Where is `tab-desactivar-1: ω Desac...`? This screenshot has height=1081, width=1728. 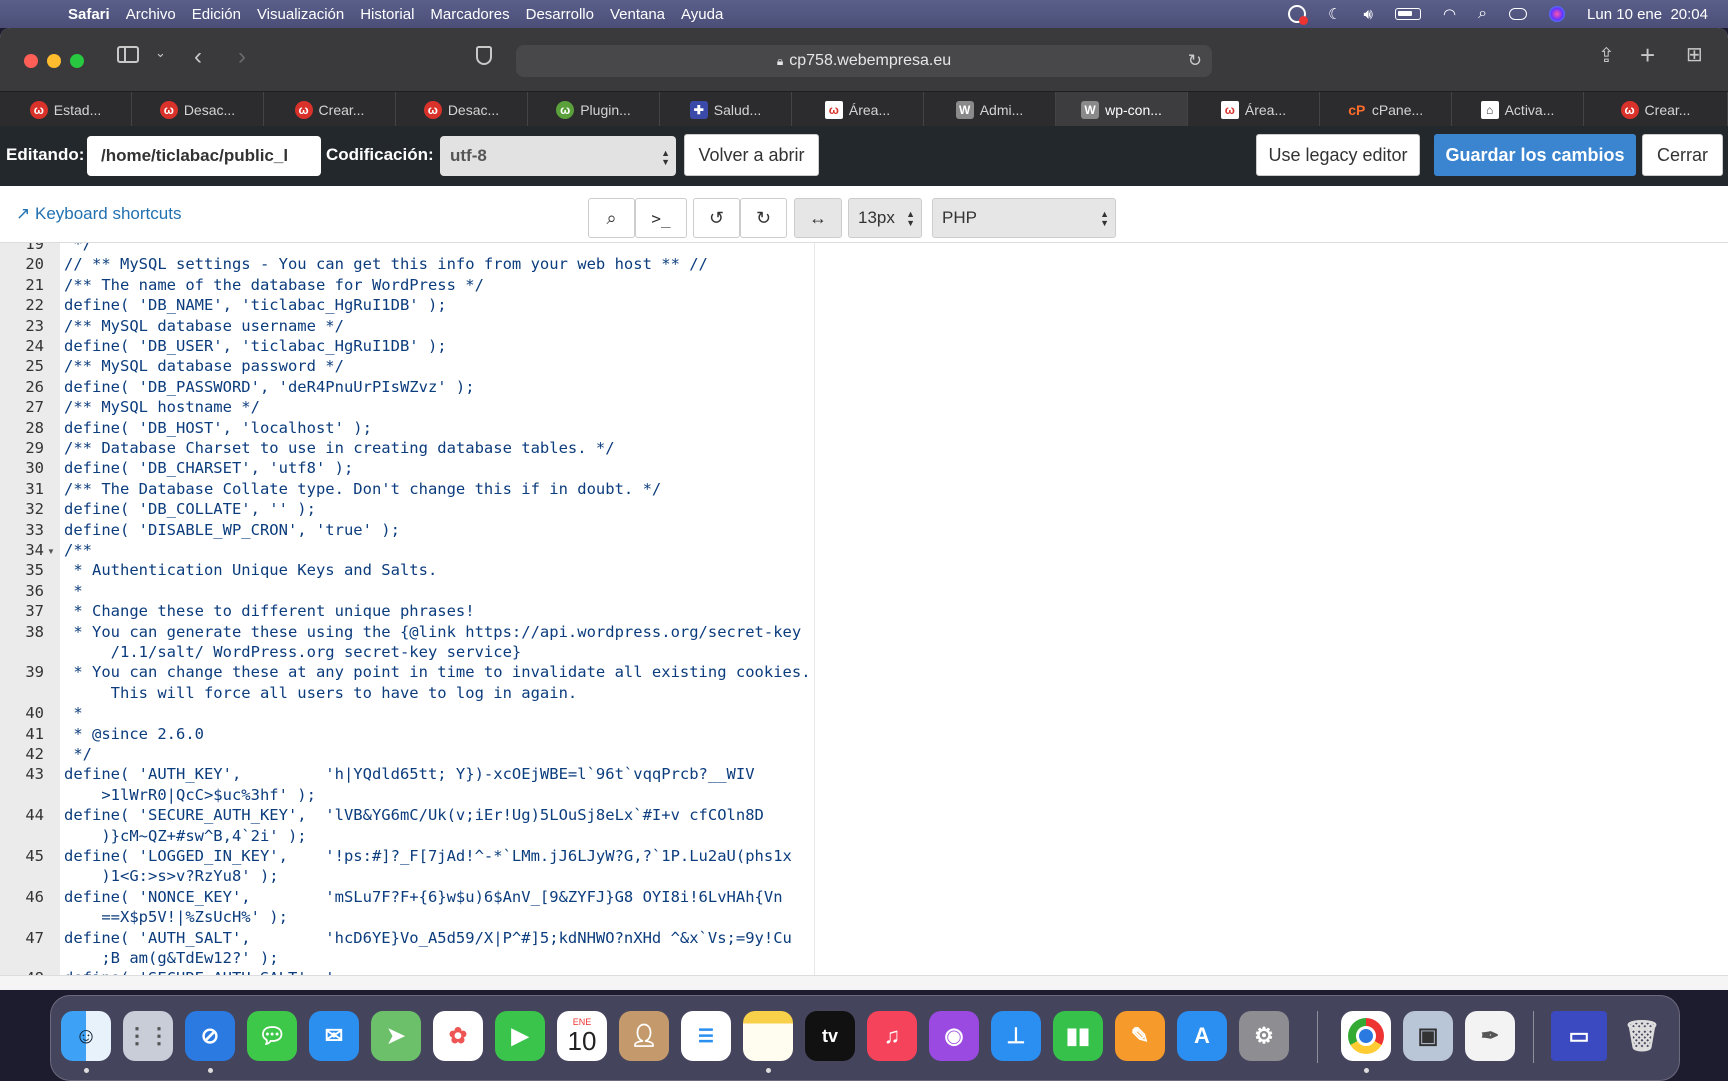
tab-desactivar-1: ω Desac... is located at coordinates (198, 109).